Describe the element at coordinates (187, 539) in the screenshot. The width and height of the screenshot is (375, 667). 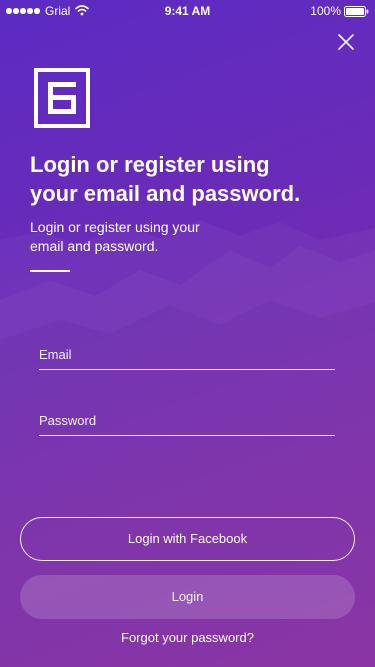
I see `login-with-facebook-button: Login with Facebook` at that location.